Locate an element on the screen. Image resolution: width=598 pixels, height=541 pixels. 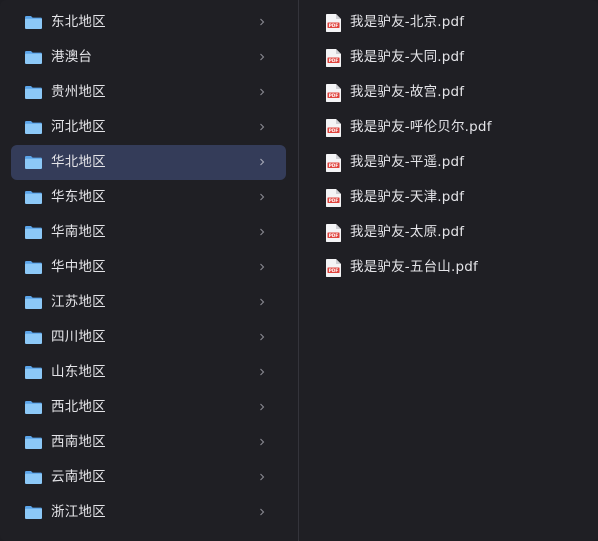
folder-item-huadong: 华东地区 is located at coordinates (148, 197).